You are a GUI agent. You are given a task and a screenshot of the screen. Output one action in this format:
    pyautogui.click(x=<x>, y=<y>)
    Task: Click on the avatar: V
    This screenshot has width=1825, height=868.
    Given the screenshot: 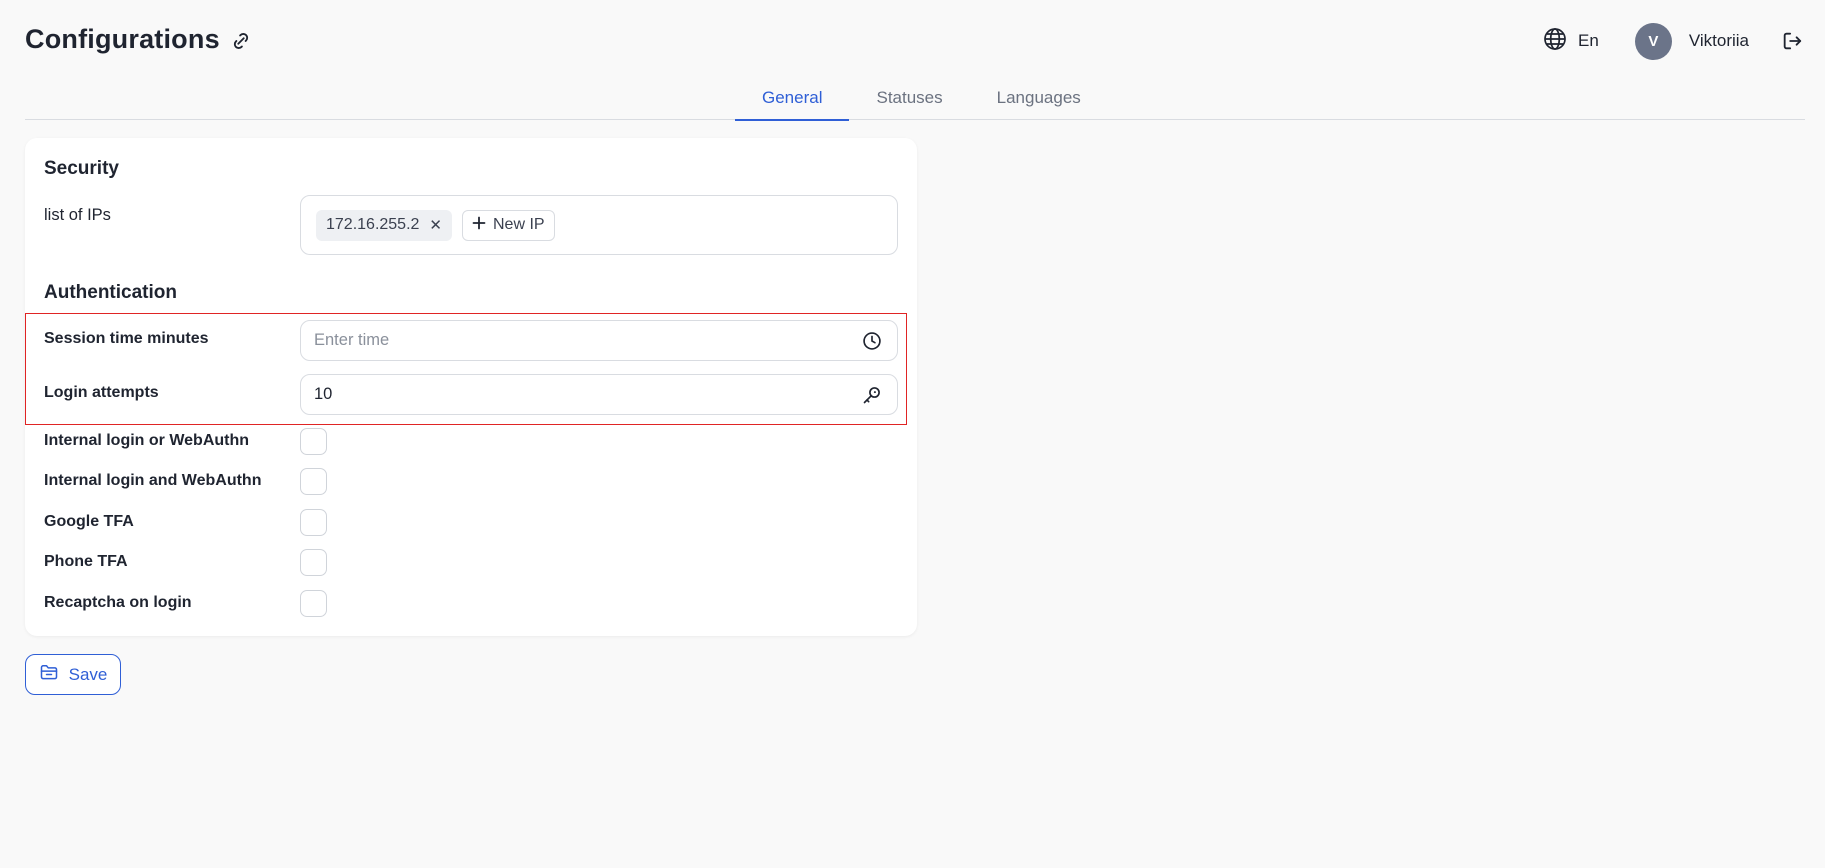 What is the action you would take?
    pyautogui.click(x=1653, y=41)
    